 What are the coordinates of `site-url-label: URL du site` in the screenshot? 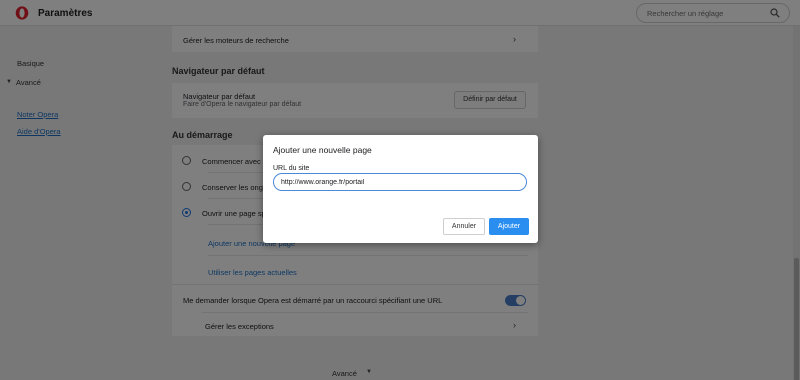 It's located at (291, 168).